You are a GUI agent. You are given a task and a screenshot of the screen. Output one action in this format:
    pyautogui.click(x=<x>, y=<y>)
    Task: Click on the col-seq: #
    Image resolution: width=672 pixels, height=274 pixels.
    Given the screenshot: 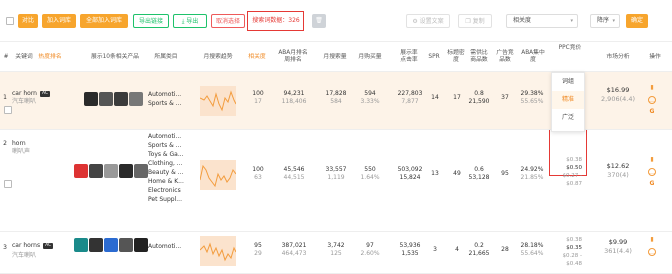 What is the action you would take?
    pyautogui.click(x=6, y=57)
    